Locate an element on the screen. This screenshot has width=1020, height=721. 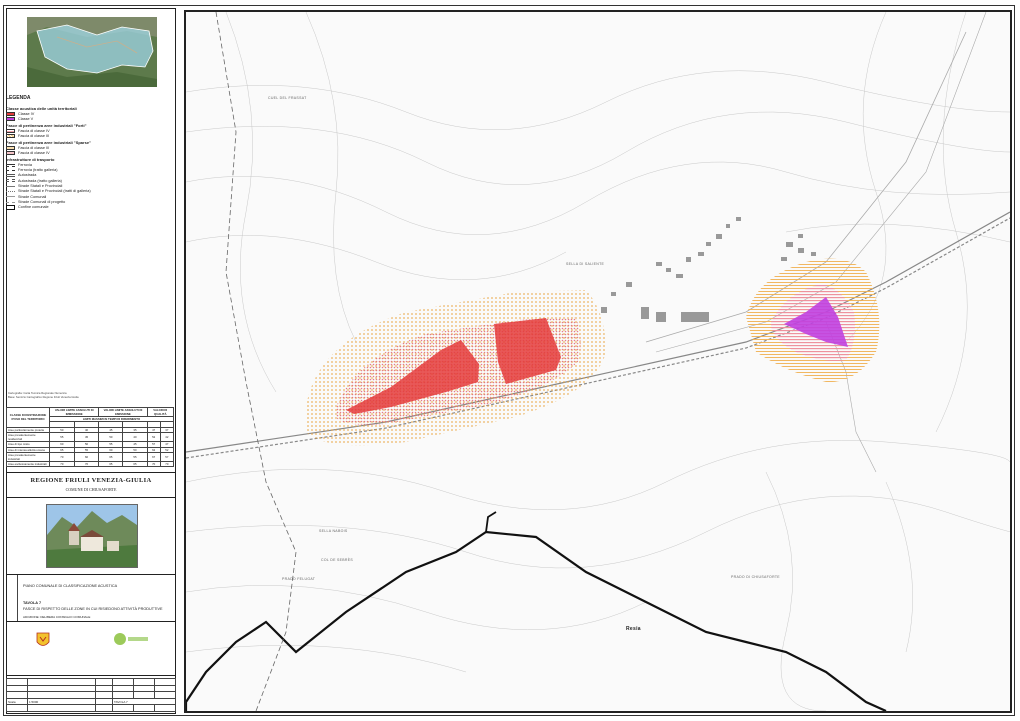
table-header-emission: VALORI LIMITE ASSOLUTI DI EMISSIONE is located at coordinates (123, 412).